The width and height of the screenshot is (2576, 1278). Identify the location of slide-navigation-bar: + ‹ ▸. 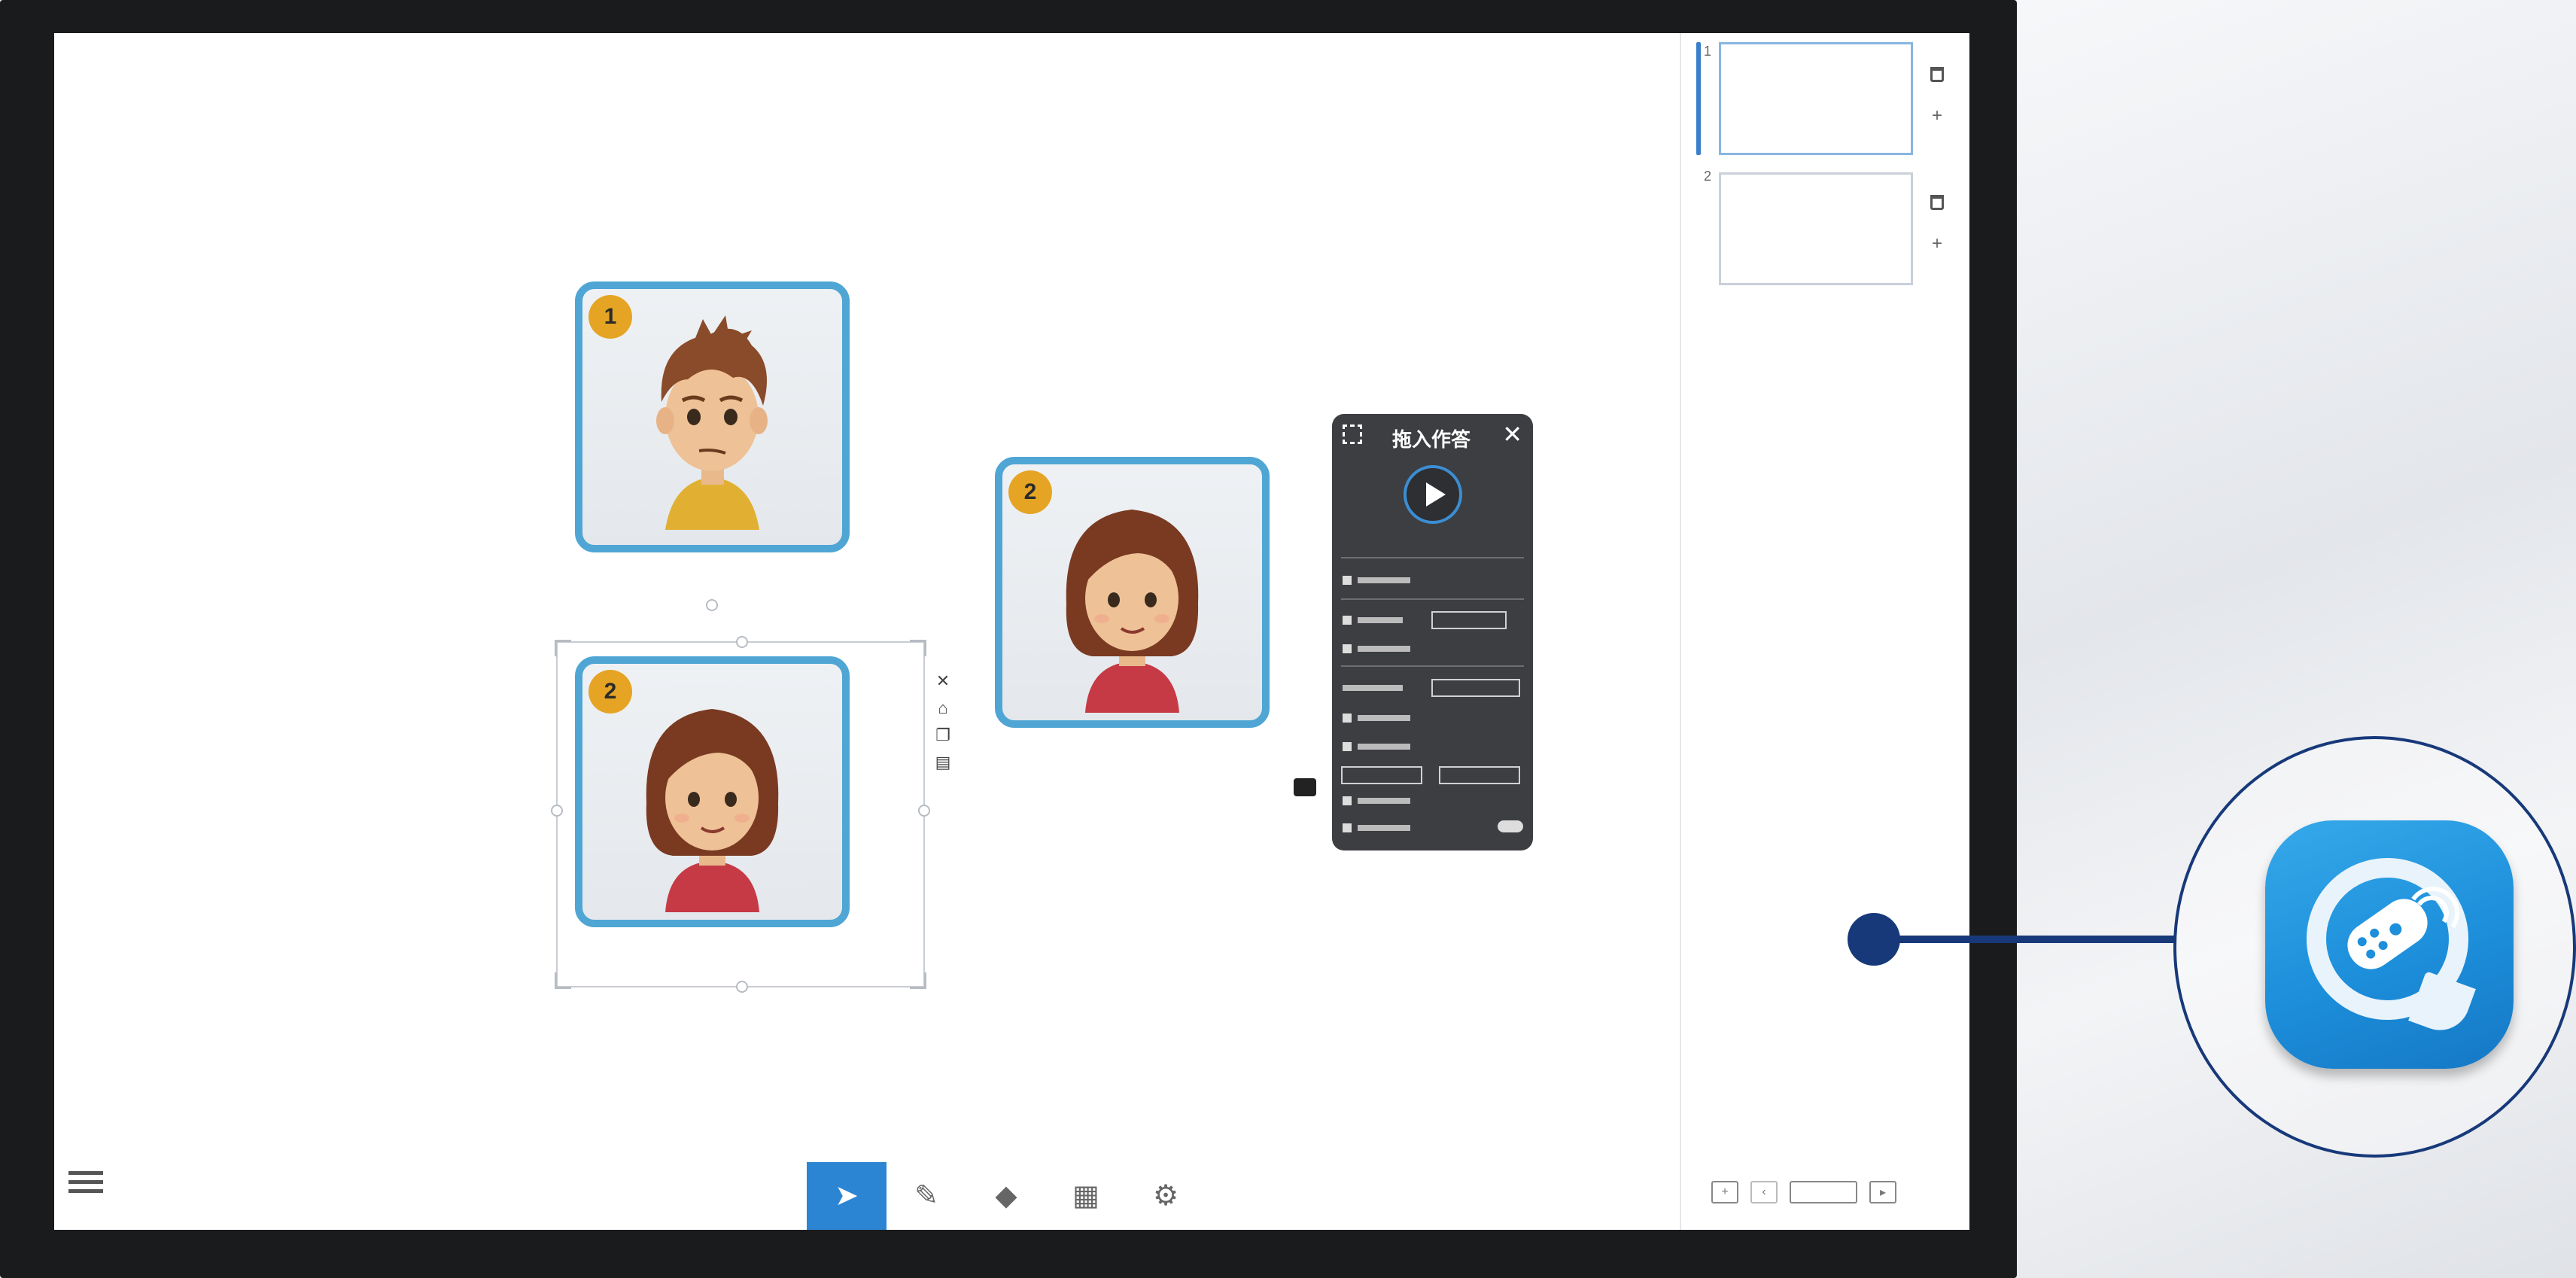
(1825, 1193).